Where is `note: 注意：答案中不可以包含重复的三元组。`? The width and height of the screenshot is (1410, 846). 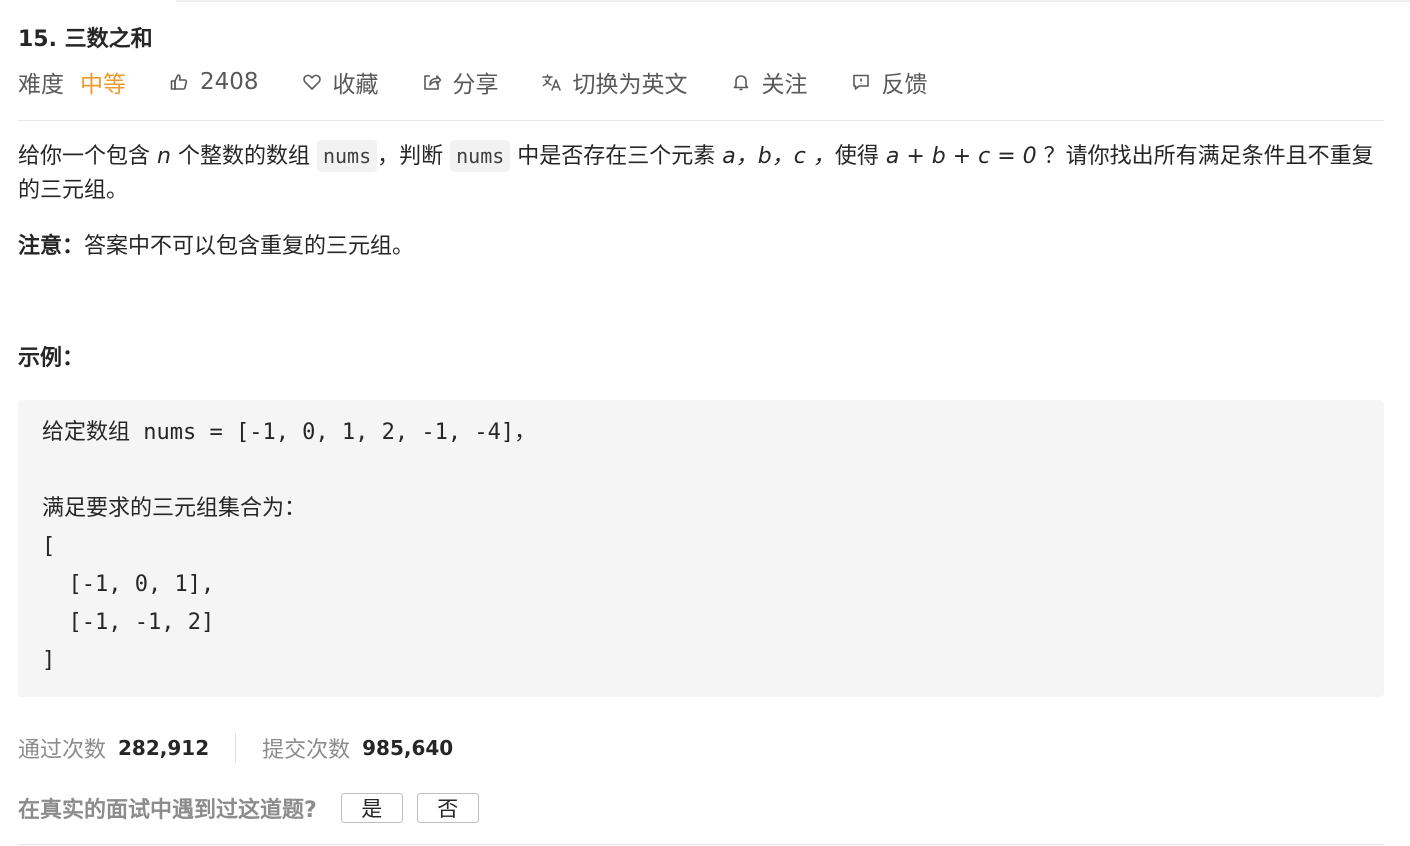
note: 注意：答案中不可以包含重复的三元组。 is located at coordinates (216, 247).